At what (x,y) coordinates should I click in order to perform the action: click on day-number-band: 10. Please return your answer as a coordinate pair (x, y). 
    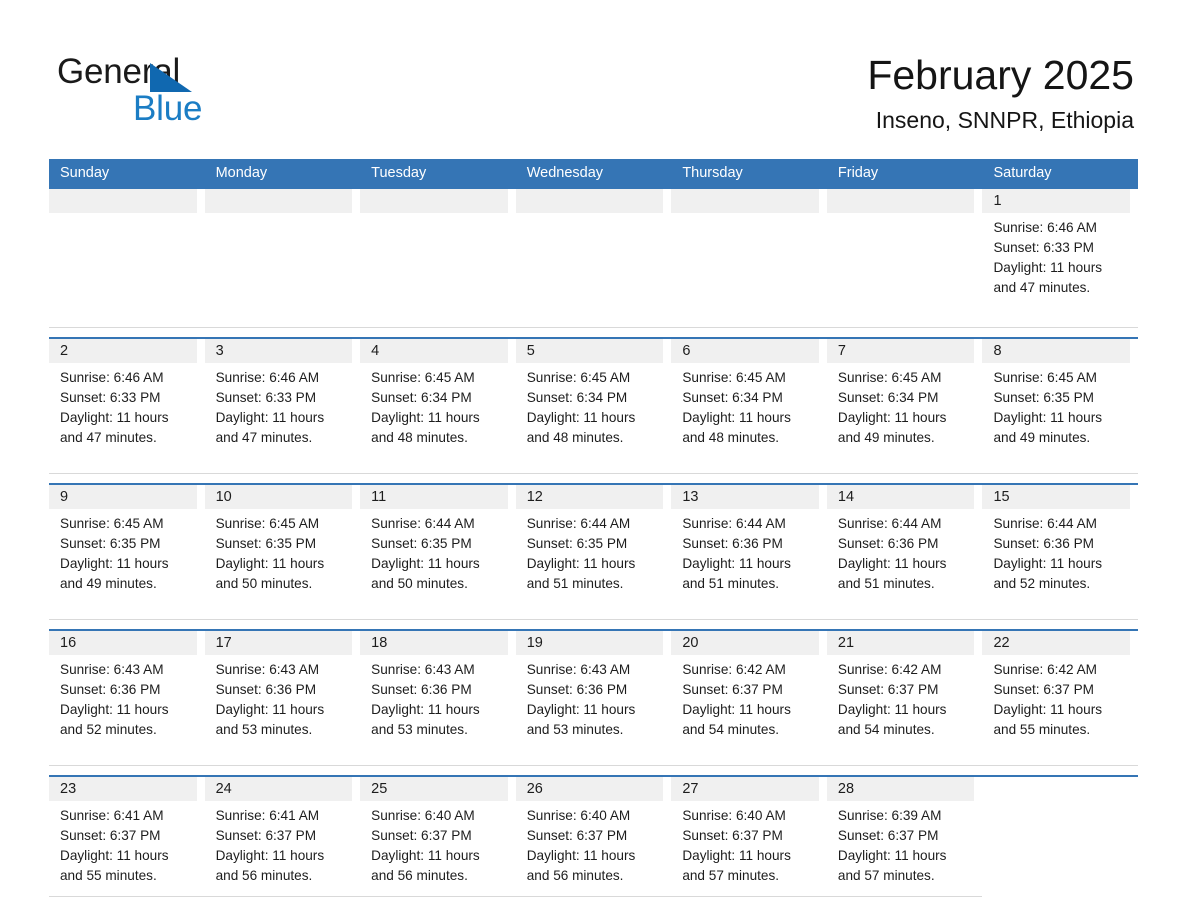
    Looking at the image, I should click on (278, 497).